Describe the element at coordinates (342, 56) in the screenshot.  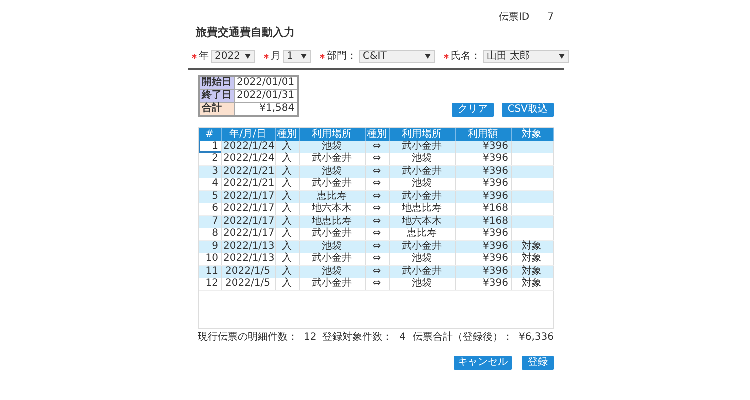
I see `field-label: 部門：` at that location.